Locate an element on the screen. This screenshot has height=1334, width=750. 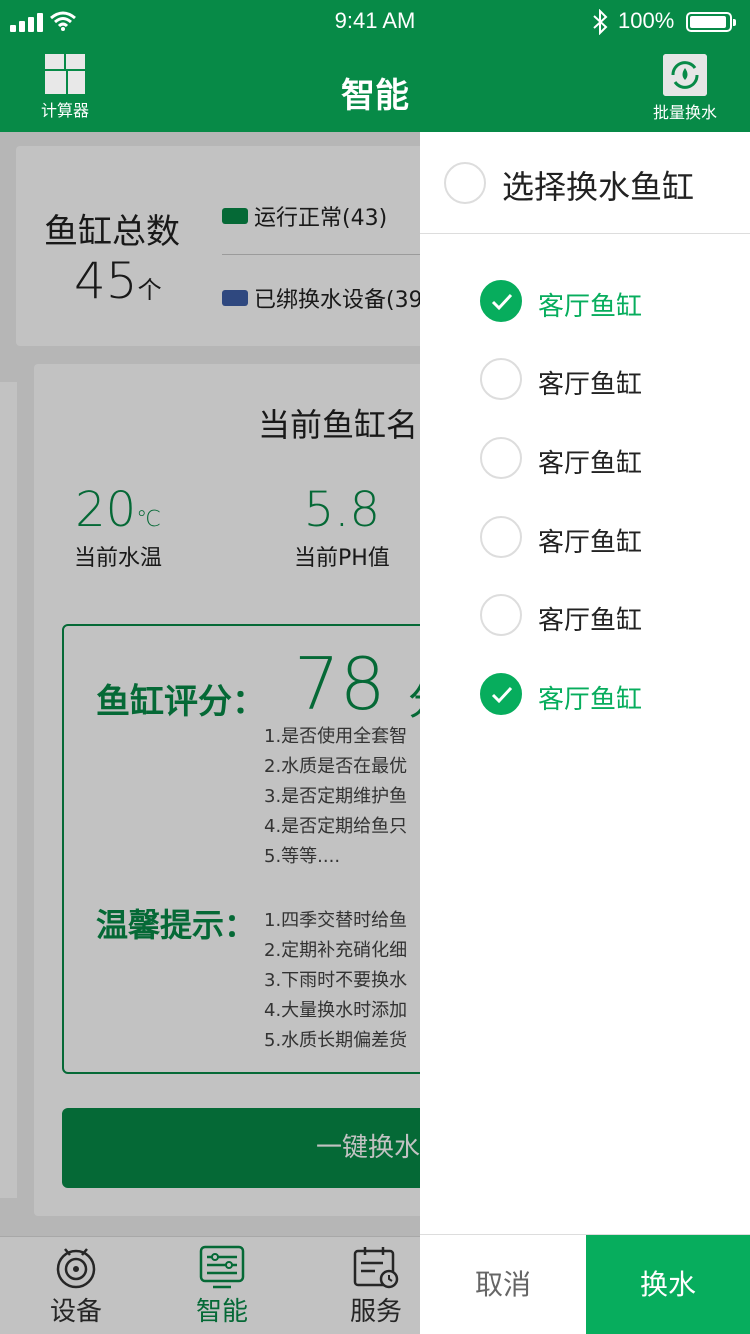
drawer-header: 选择换水鱼缸 is located at coordinates (585, 183).